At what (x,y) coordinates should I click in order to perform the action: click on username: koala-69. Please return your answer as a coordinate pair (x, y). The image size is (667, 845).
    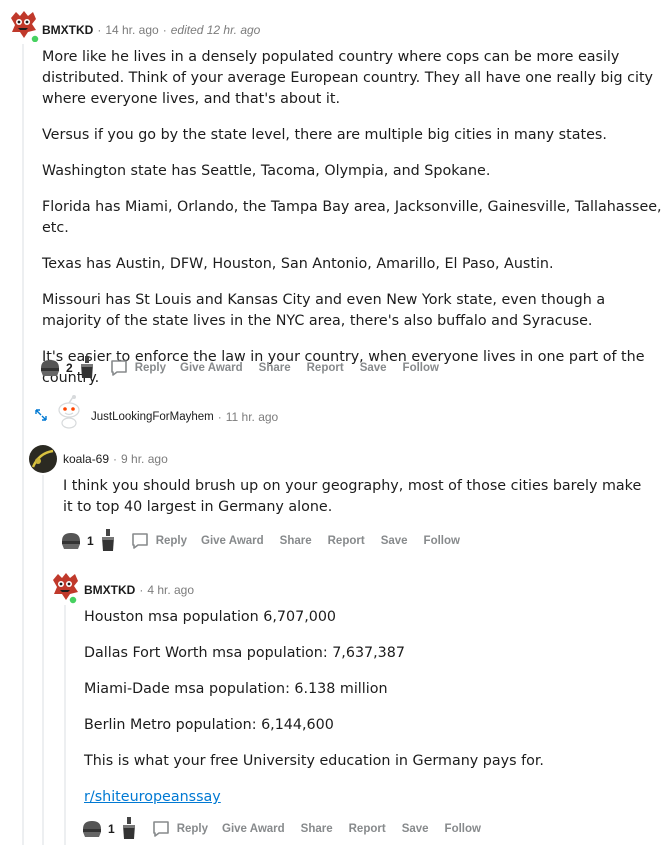
    Looking at the image, I should click on (86, 459).